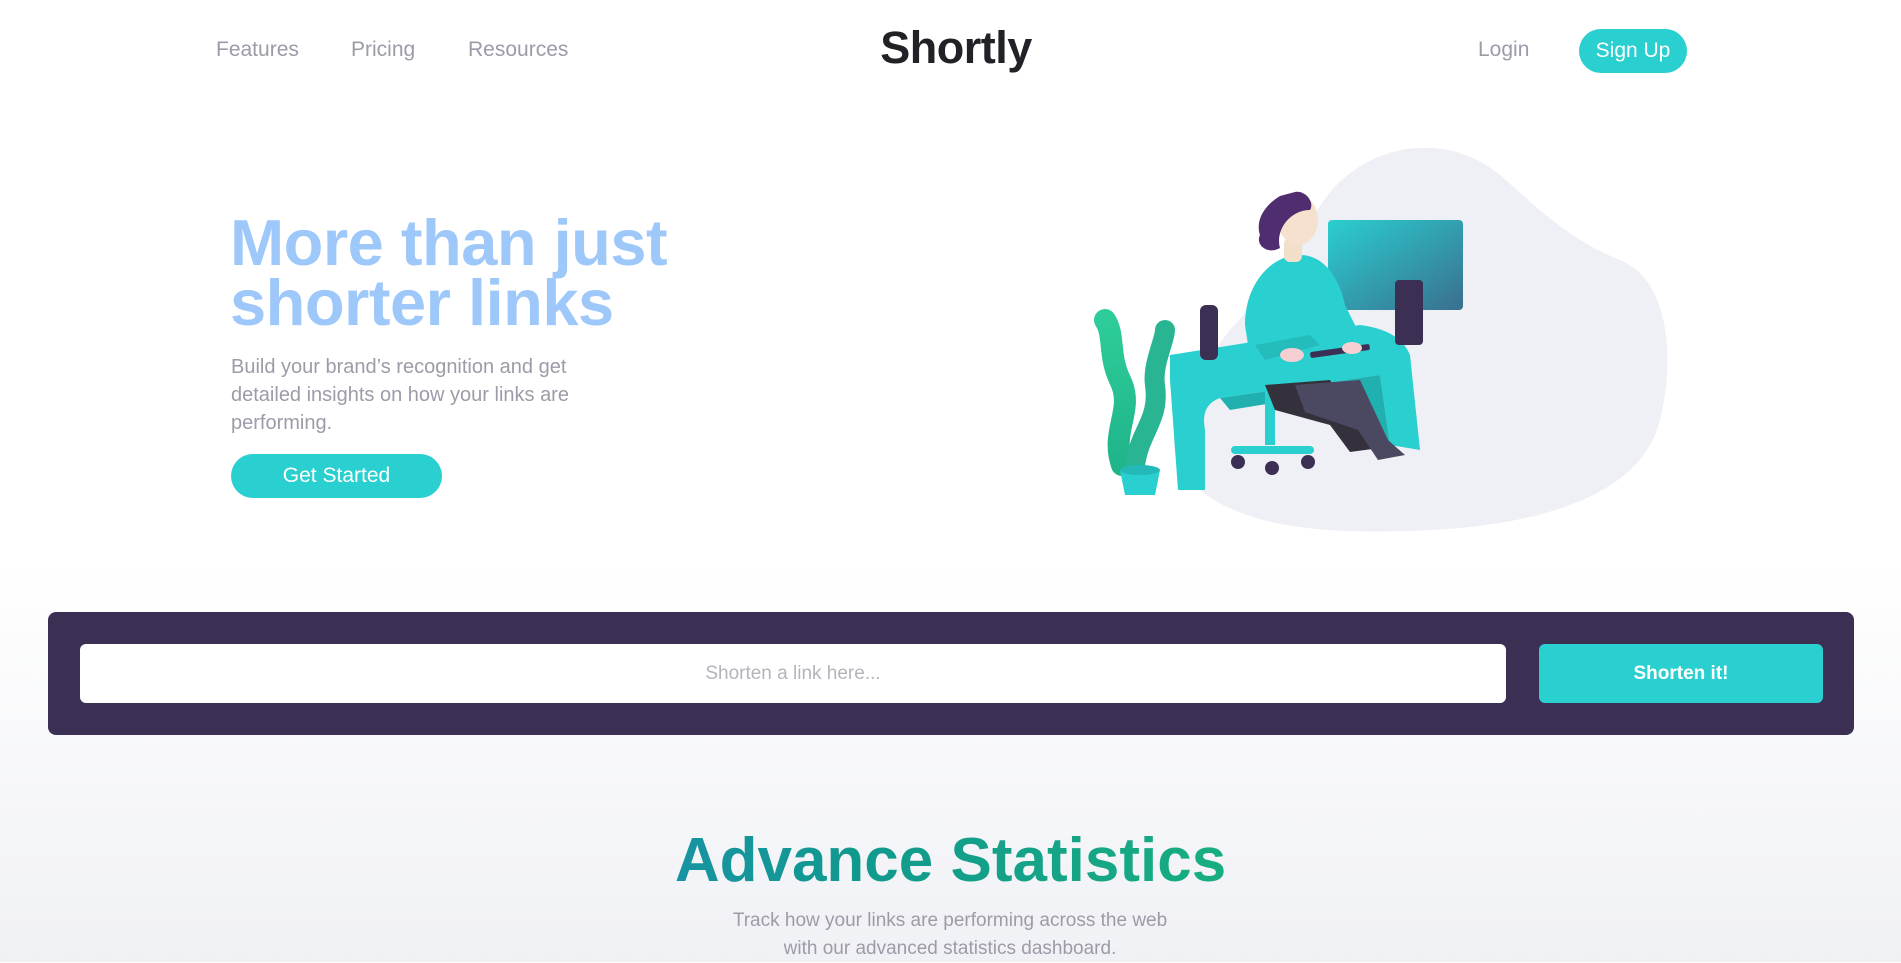  Describe the element at coordinates (1633, 51) in the screenshot. I see `signup-button: Sign Up` at that location.